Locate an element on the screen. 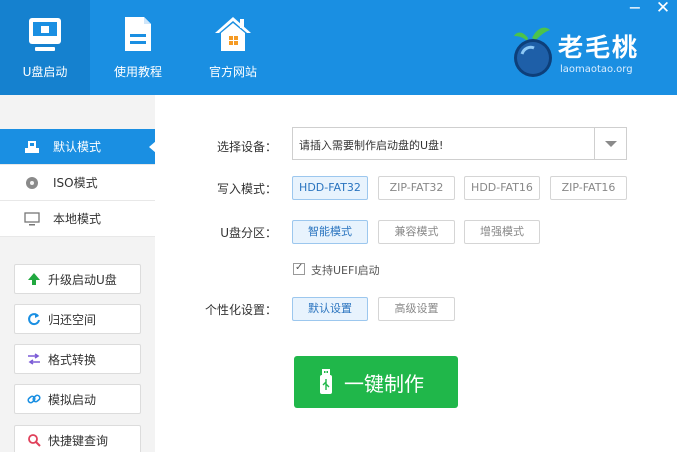 This screenshot has width=677, height=452. upgrade-usb-button: 升级启动U盘 is located at coordinates (77, 279).